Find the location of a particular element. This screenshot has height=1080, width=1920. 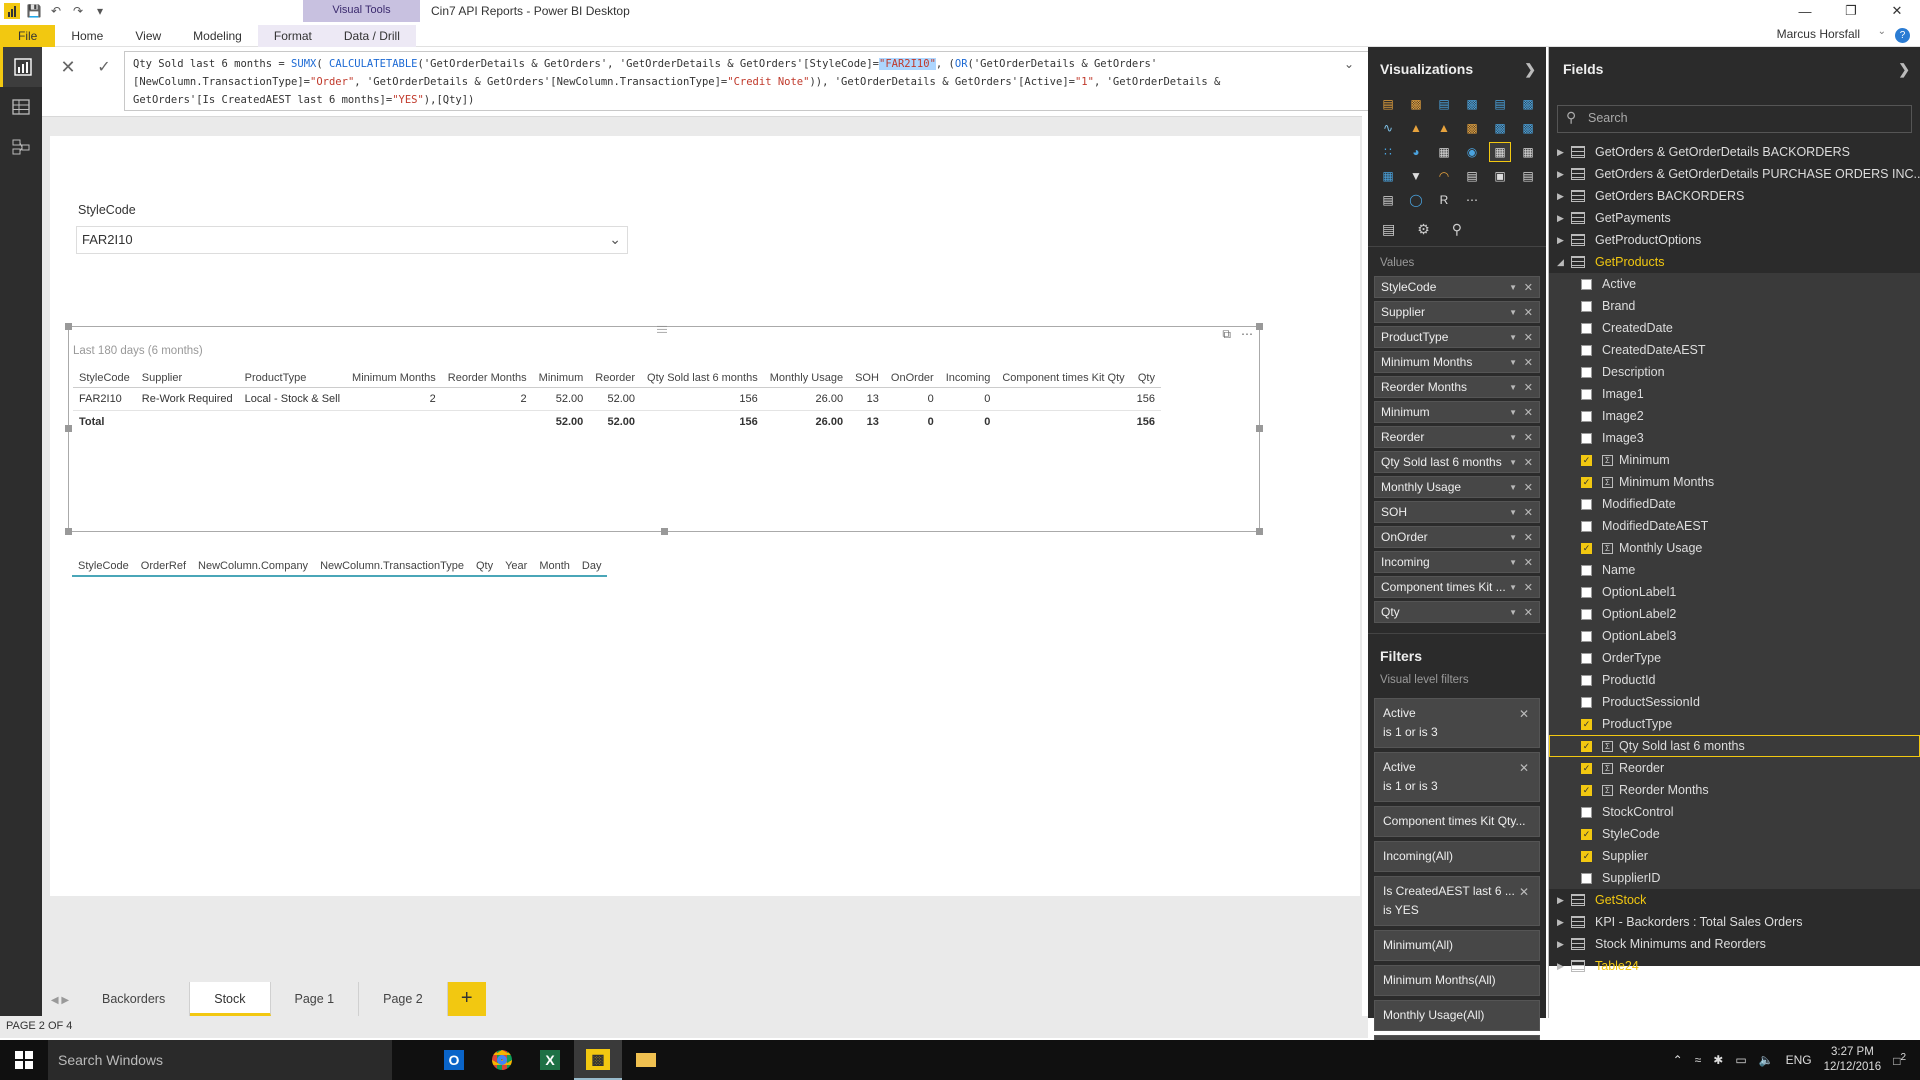

field-item: ✓ Σ Monthly Usage is located at coordinates (1734, 548).